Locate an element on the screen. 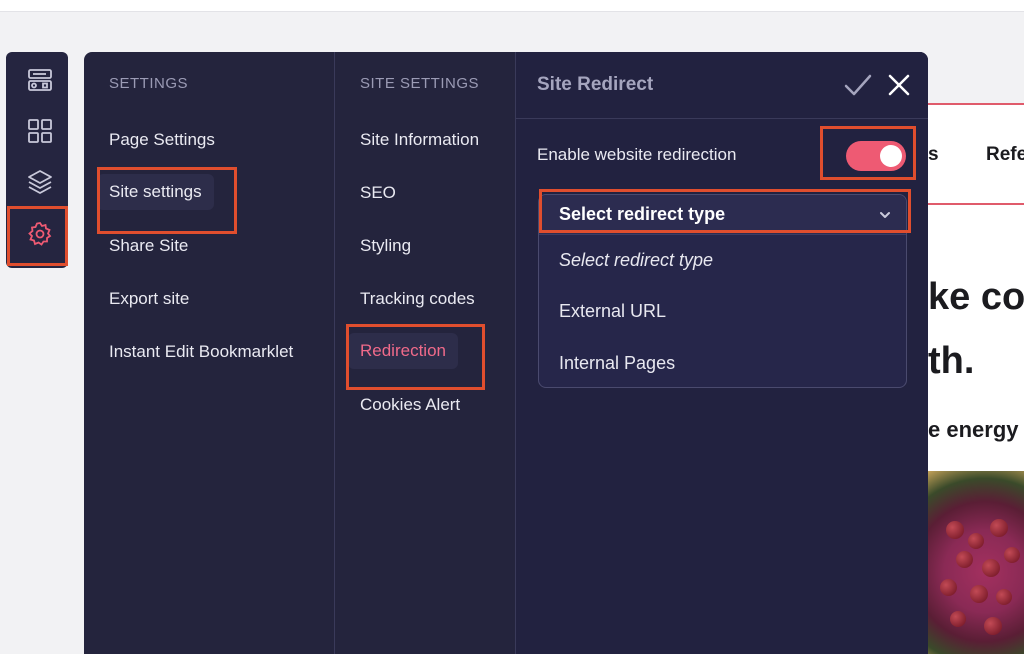 The height and width of the screenshot is (654, 1024). menu-item-export-site: Export site is located at coordinates (149, 299).